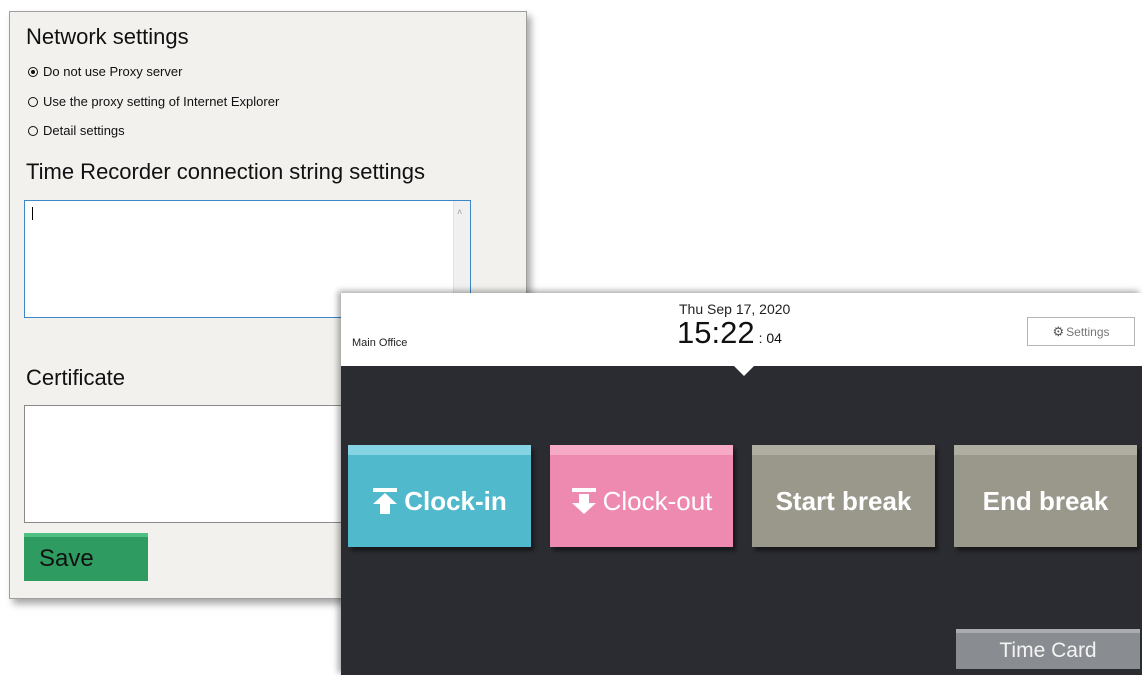  I want to click on save-button: Save, so click(86, 557).